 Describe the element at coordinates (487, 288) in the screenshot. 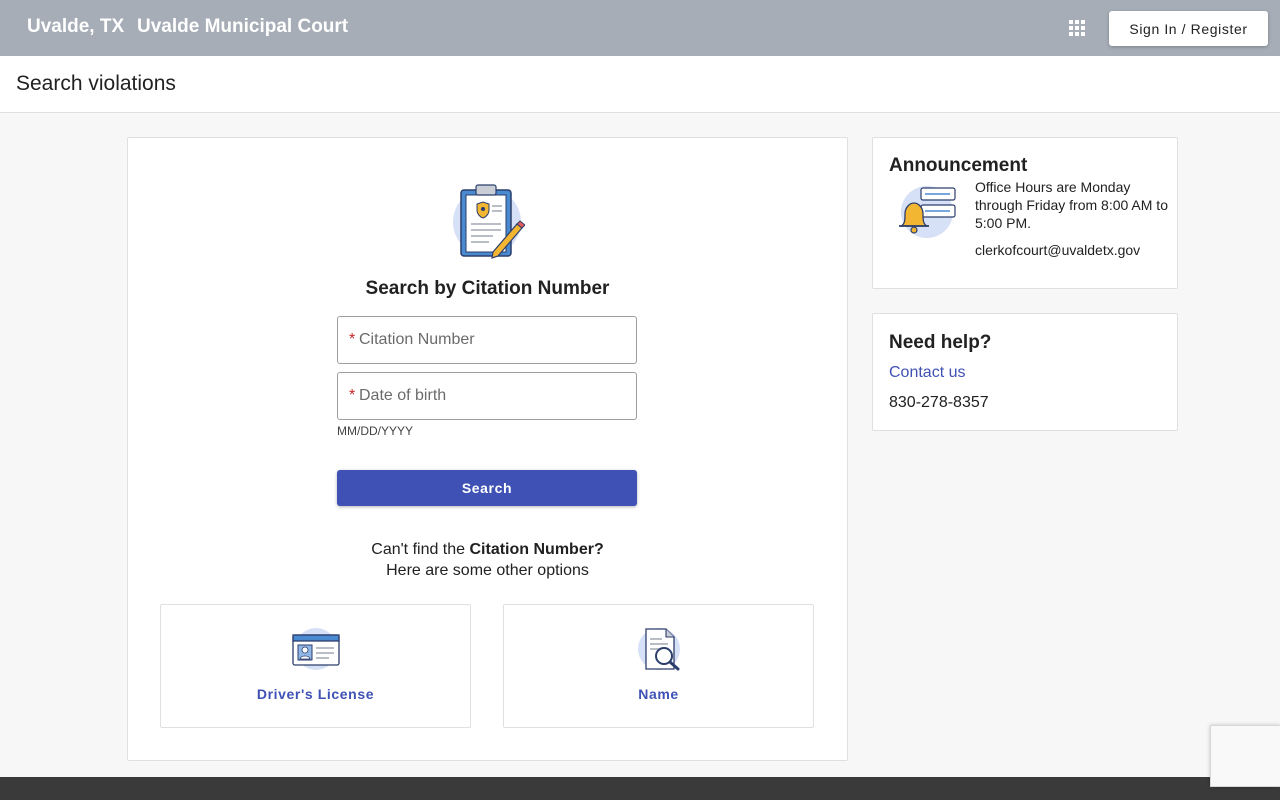

I see `search-title: Search by Citation Number` at that location.